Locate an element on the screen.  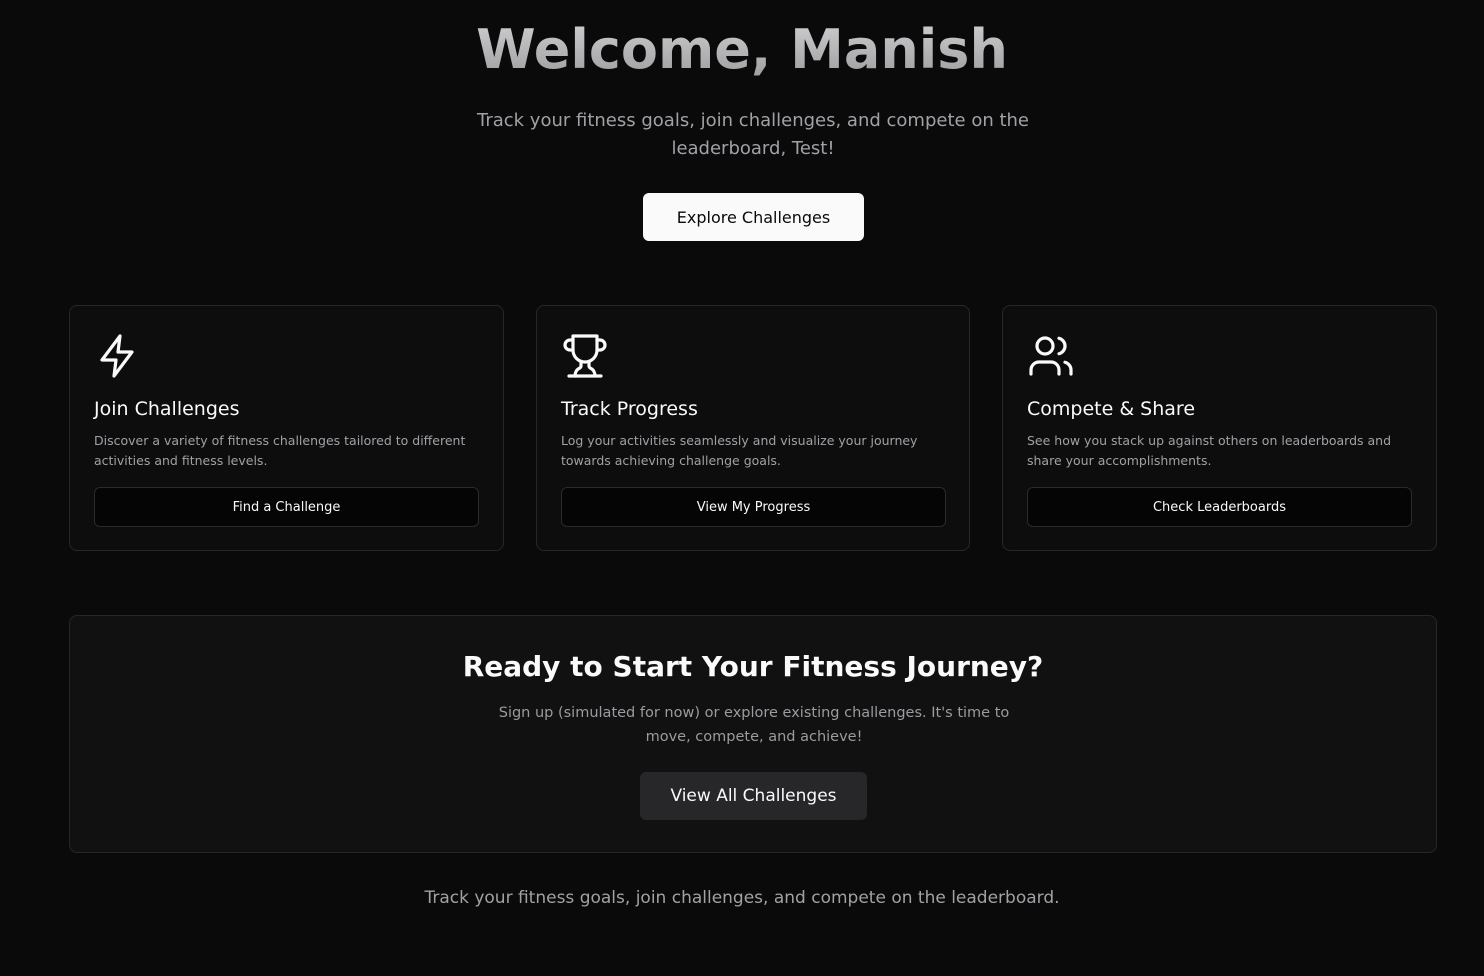
lightning-icon is located at coordinates (118, 356).